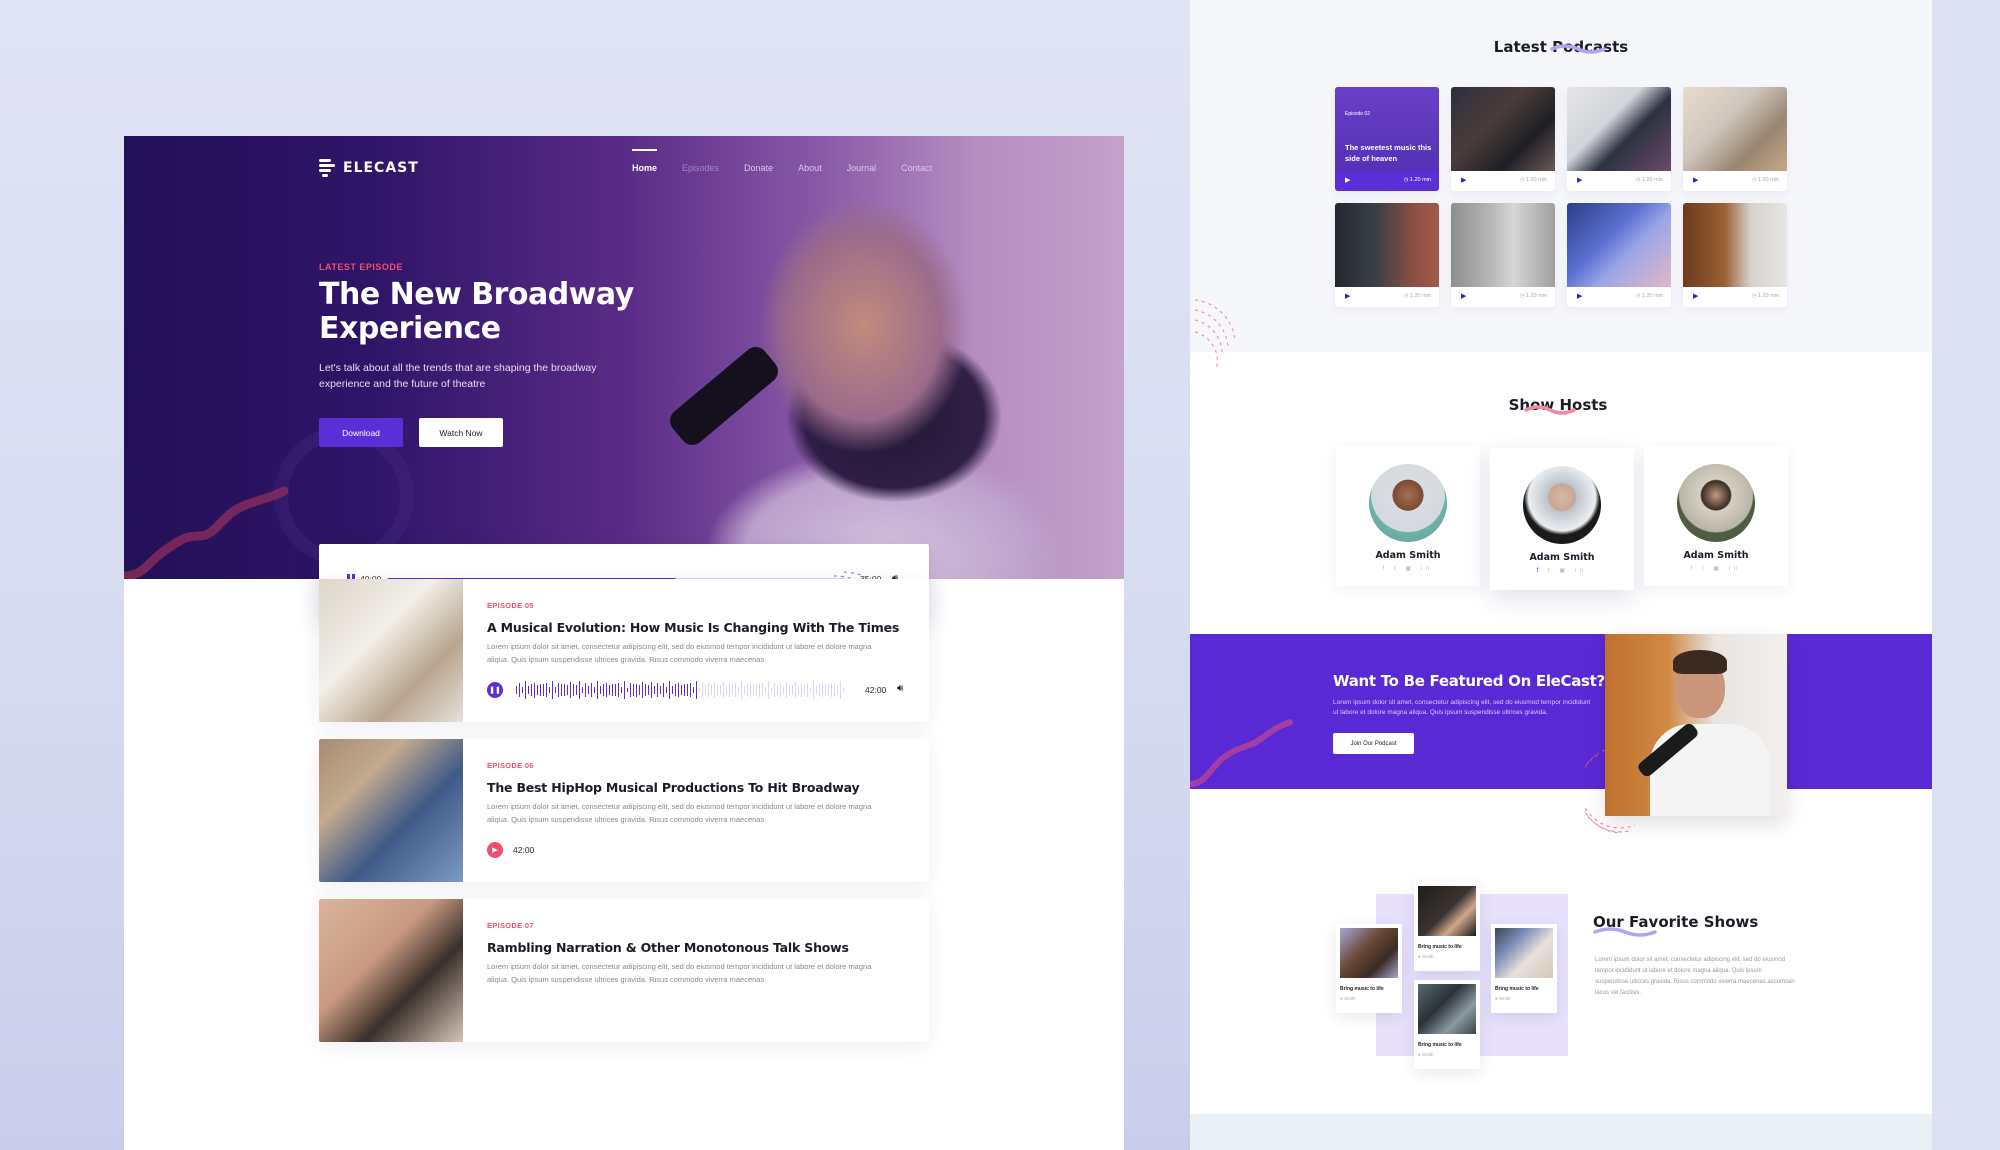 The height and width of the screenshot is (1150, 2000). Describe the element at coordinates (758, 168) in the screenshot. I see `nav-donate: Donate` at that location.